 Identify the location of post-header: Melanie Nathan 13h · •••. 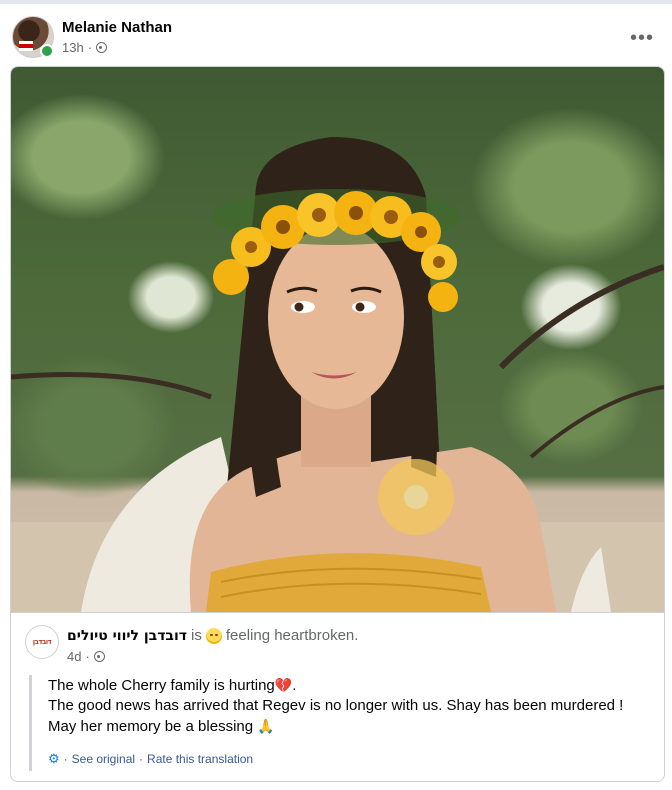
(336, 38).